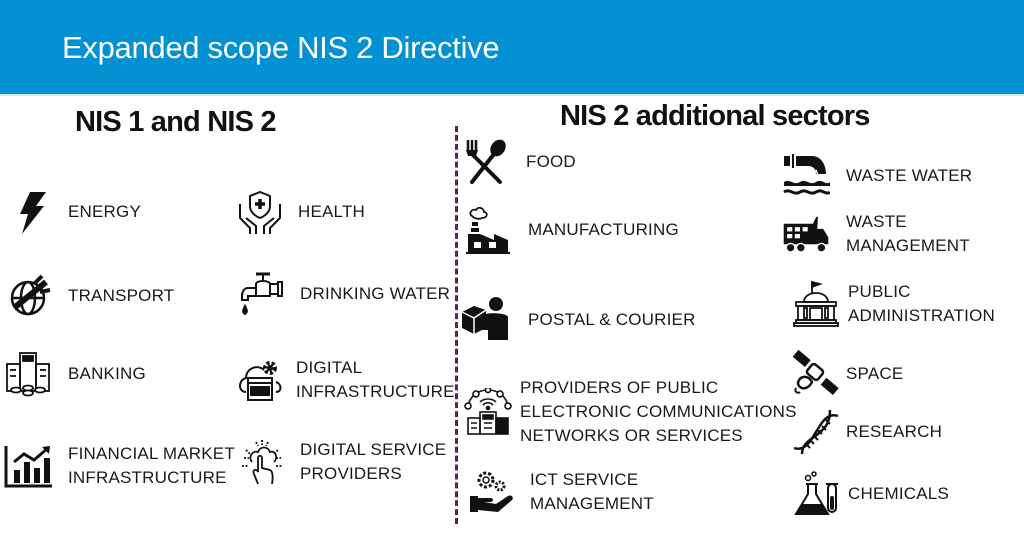 The image size is (1024, 545). I want to click on hand-gears-icon, so click(492, 492).